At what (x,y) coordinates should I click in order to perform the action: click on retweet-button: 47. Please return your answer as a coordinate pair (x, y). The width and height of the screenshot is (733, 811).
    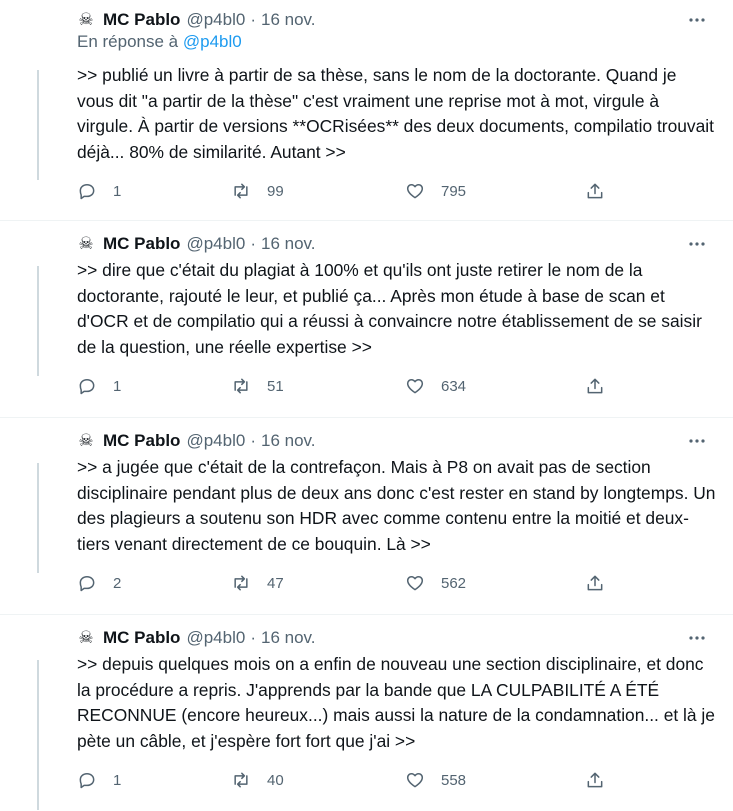
    Looking at the image, I should click on (257, 583).